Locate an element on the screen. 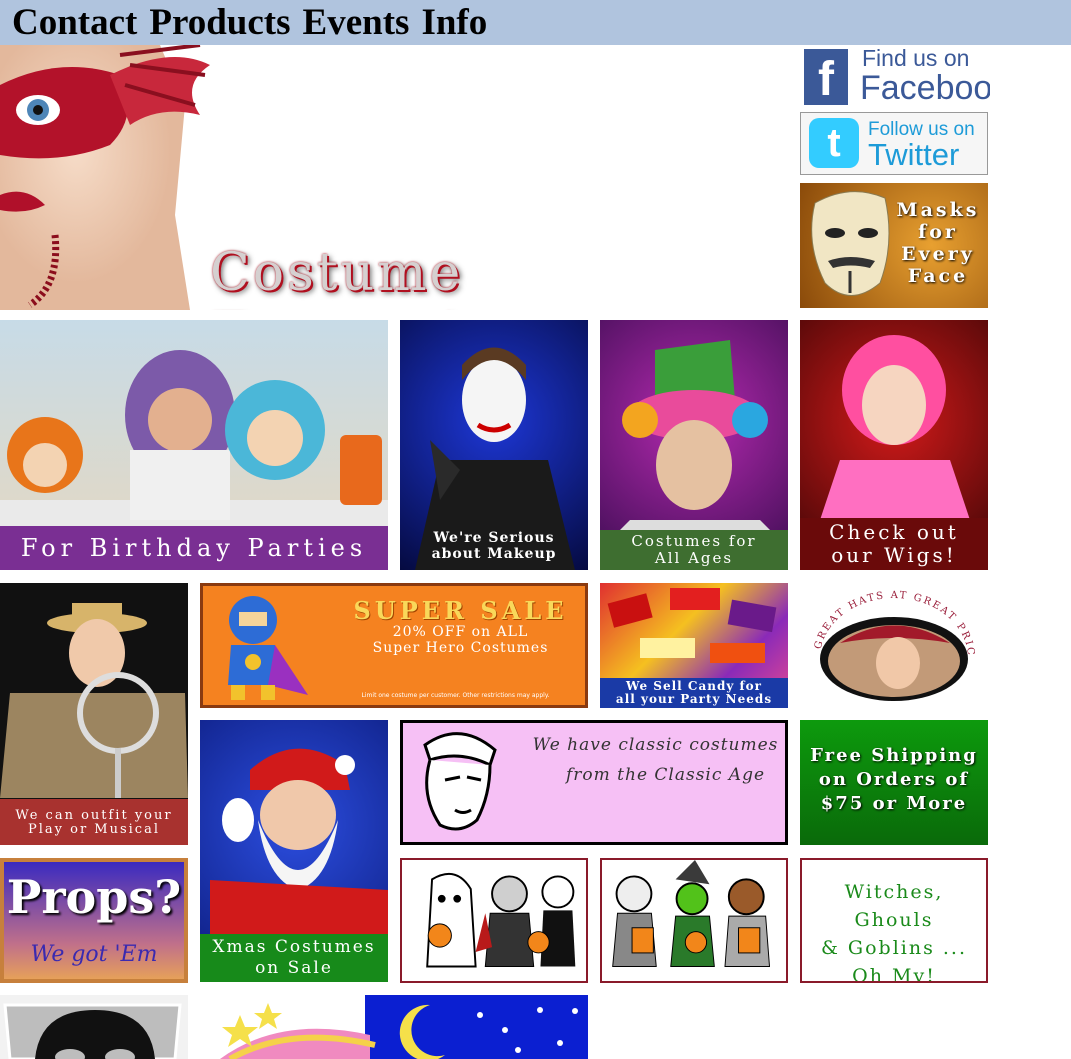 The image size is (1071, 1059). twitter-link: t Follow us on Twitter is located at coordinates (894, 143).